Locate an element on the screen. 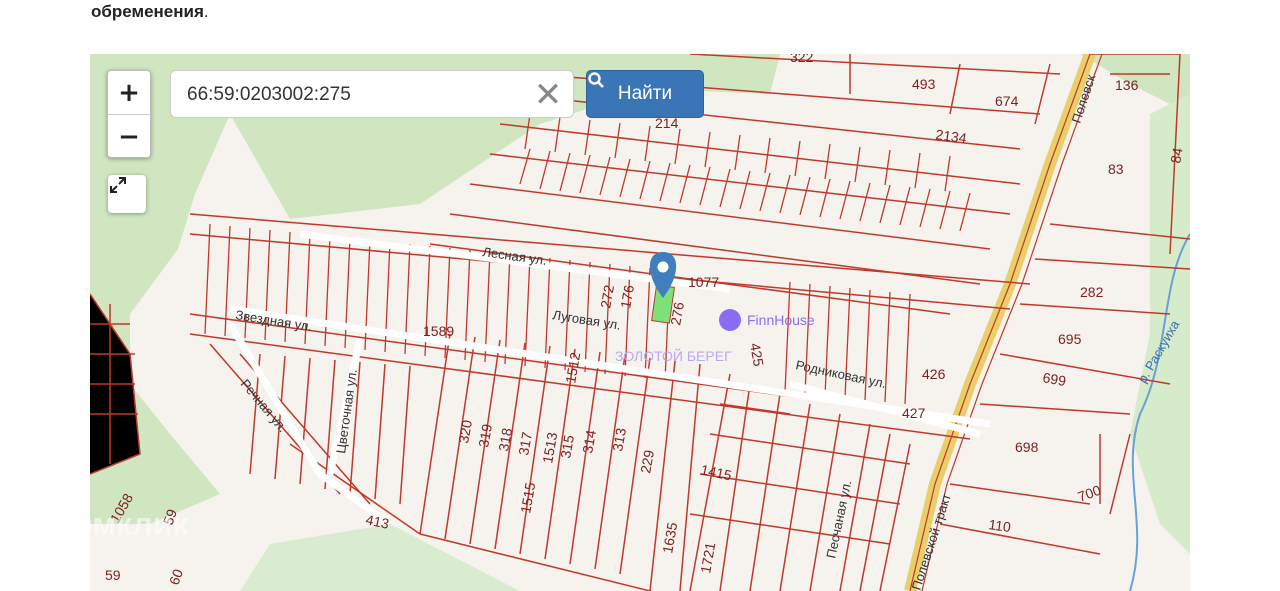 This screenshot has height=591, width=1280. label-1721: 1721 is located at coordinates (707, 558).